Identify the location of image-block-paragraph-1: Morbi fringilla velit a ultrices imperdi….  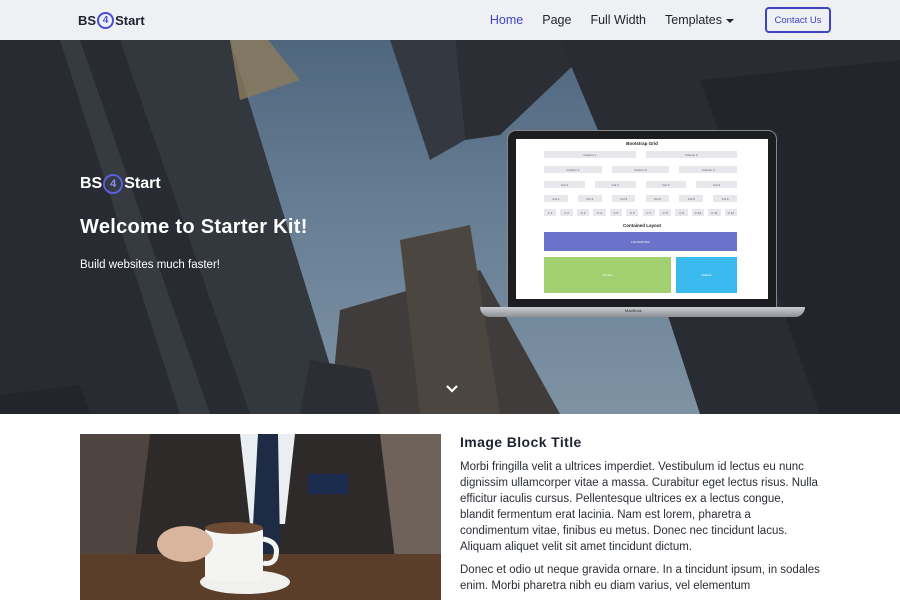
(639, 507).